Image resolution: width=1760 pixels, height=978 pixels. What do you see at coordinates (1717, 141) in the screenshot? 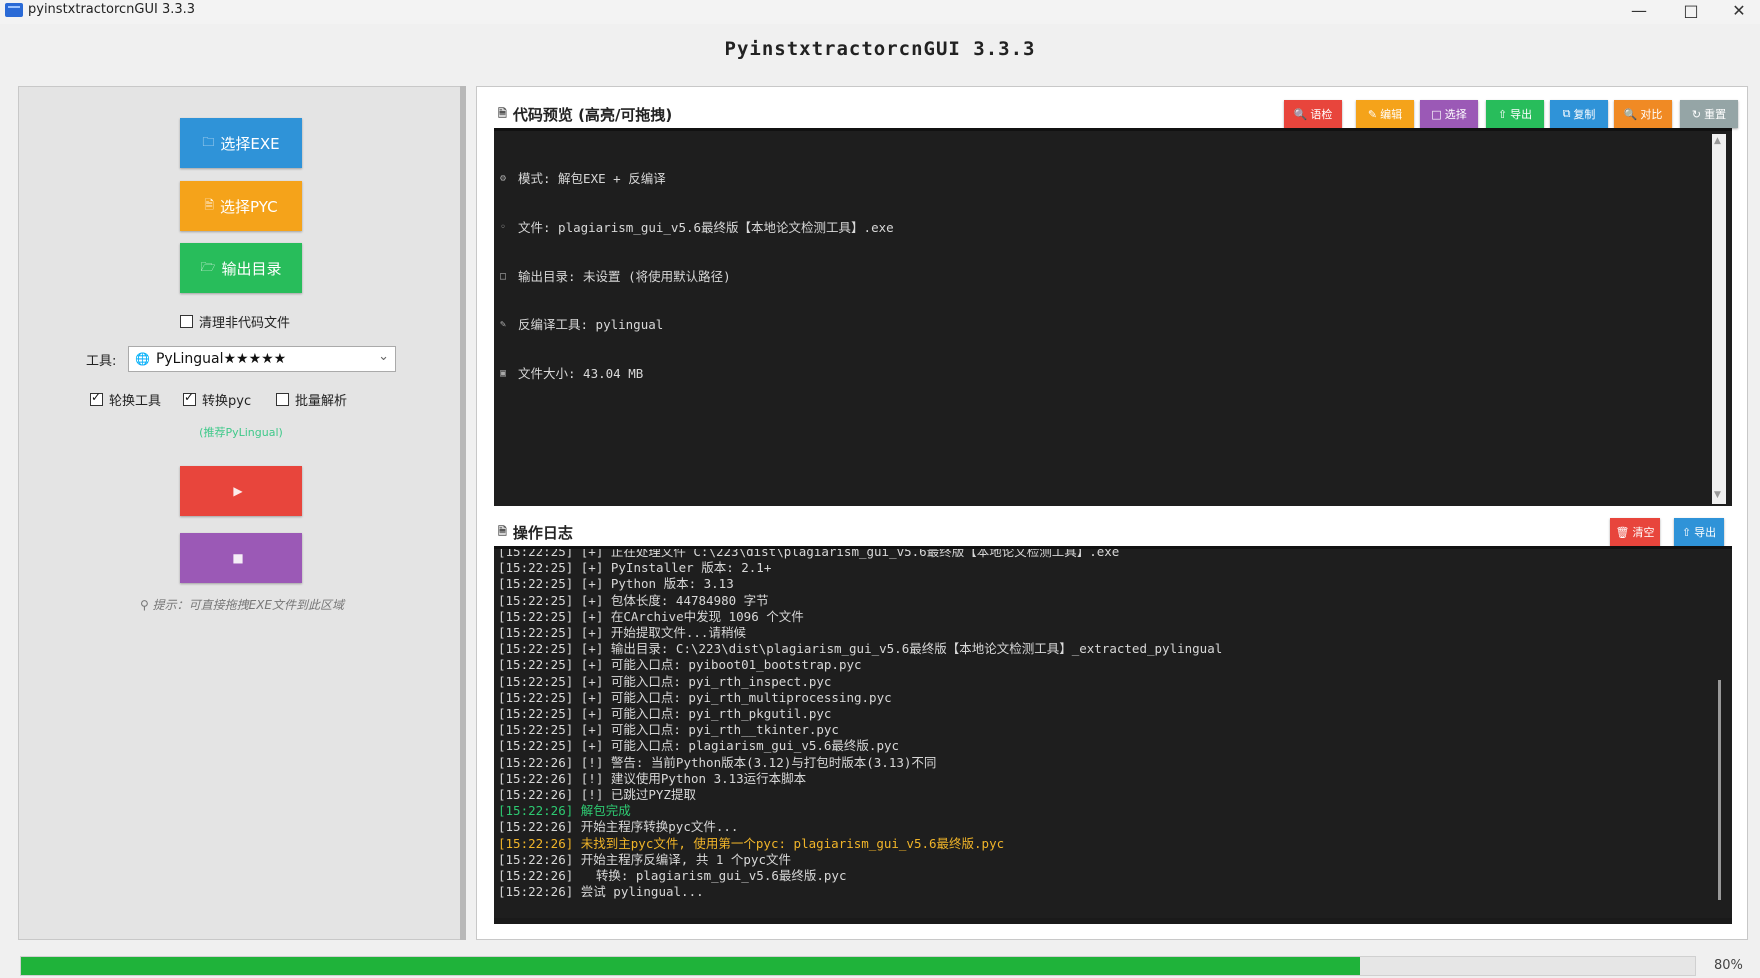
I see `scroll-up-icon: ▲` at bounding box center [1717, 141].